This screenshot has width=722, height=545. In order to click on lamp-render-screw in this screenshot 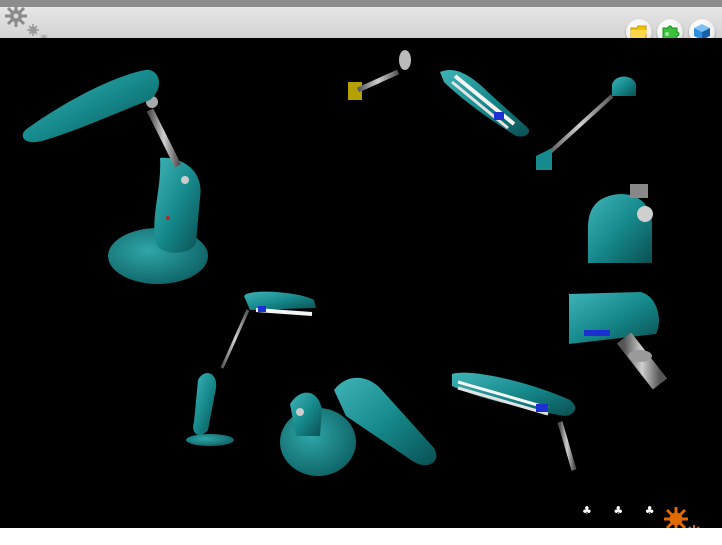, I will do `click(379, 75)`.